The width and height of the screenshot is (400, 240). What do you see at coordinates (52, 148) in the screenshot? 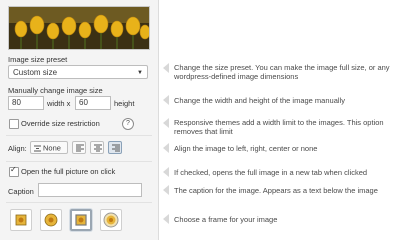
I see `align-none-label: None` at bounding box center [52, 148].